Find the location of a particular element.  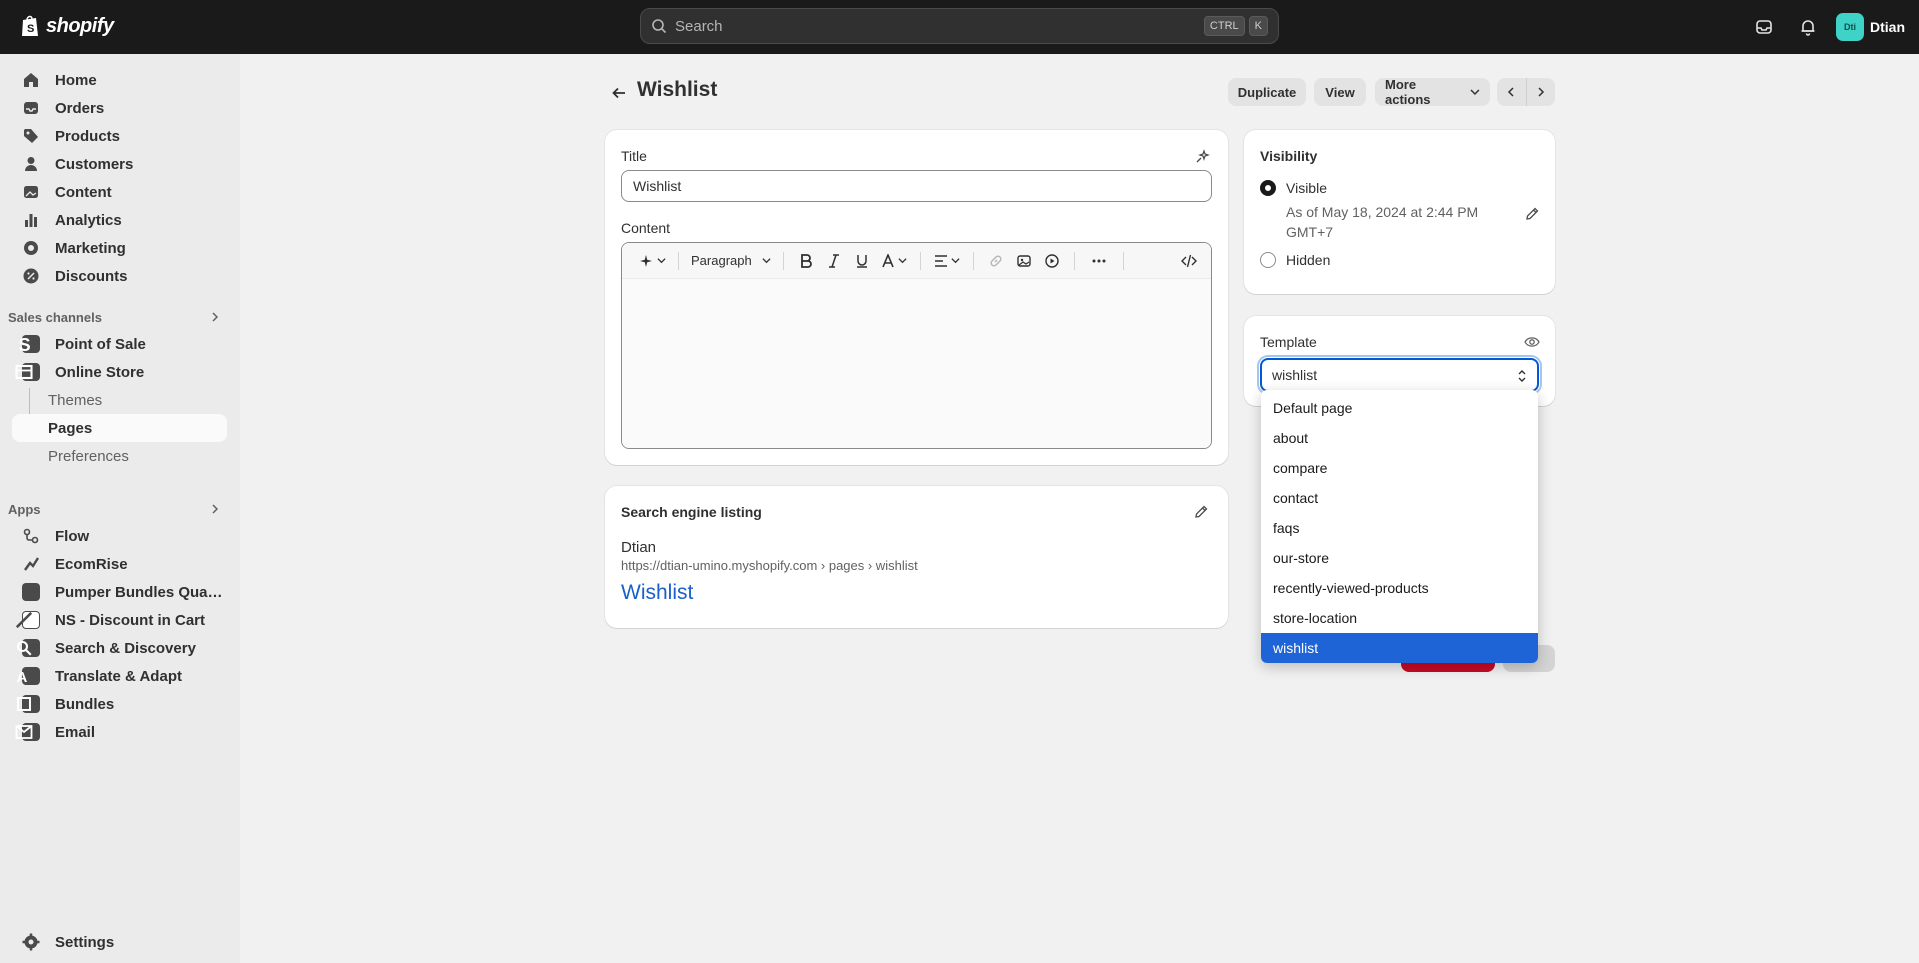

sidebar-item-settings: Settings is located at coordinates (119, 942).